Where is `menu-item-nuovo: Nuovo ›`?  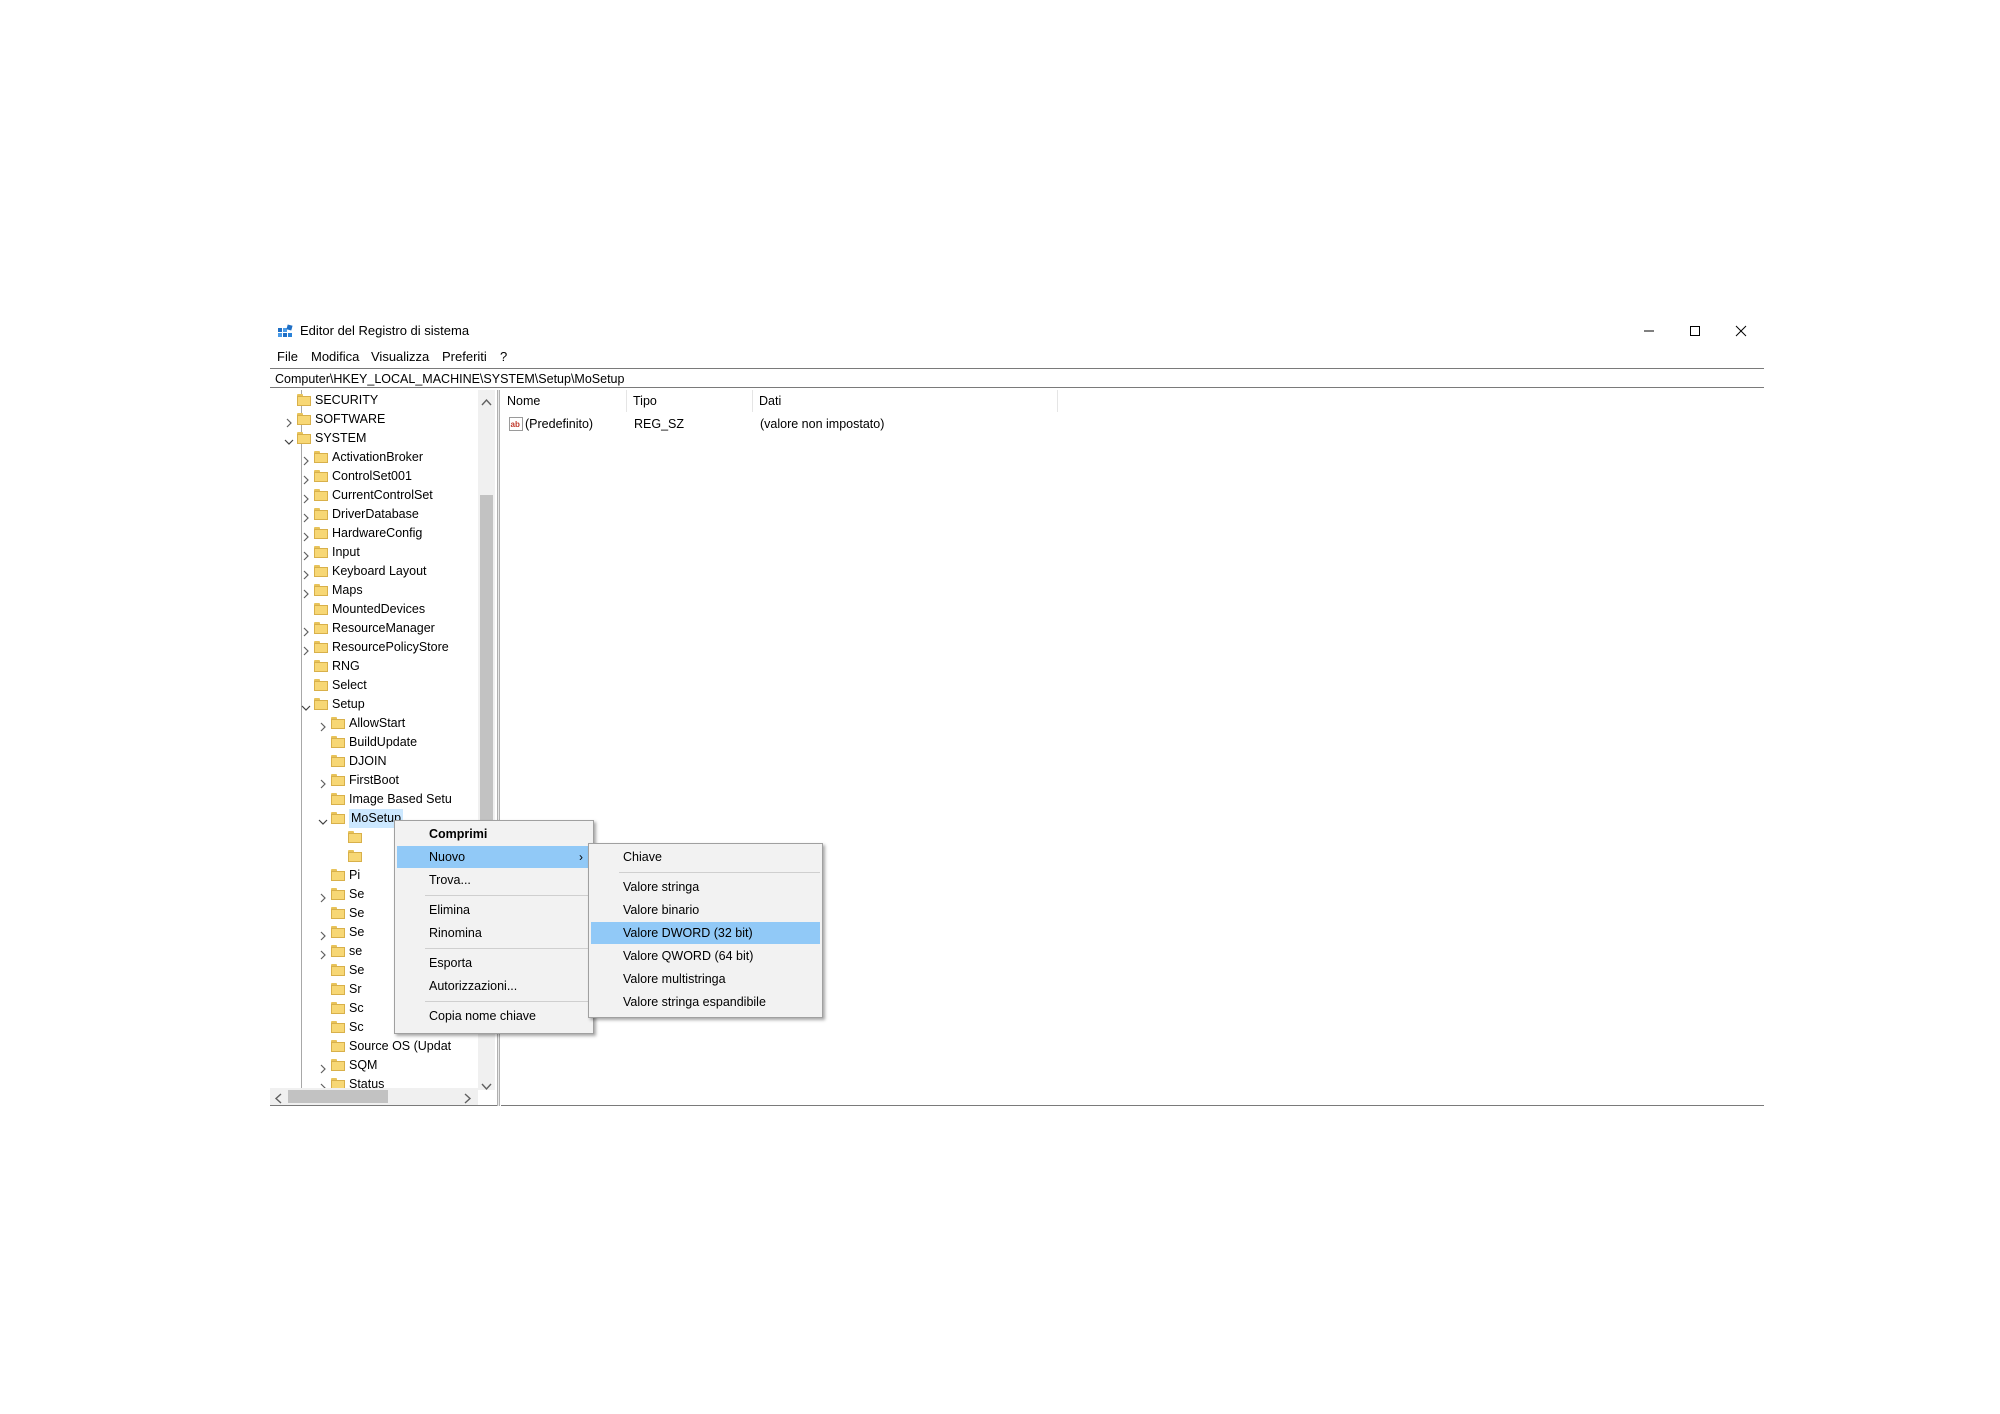
menu-item-nuovo: Nuovo › is located at coordinates (494, 857).